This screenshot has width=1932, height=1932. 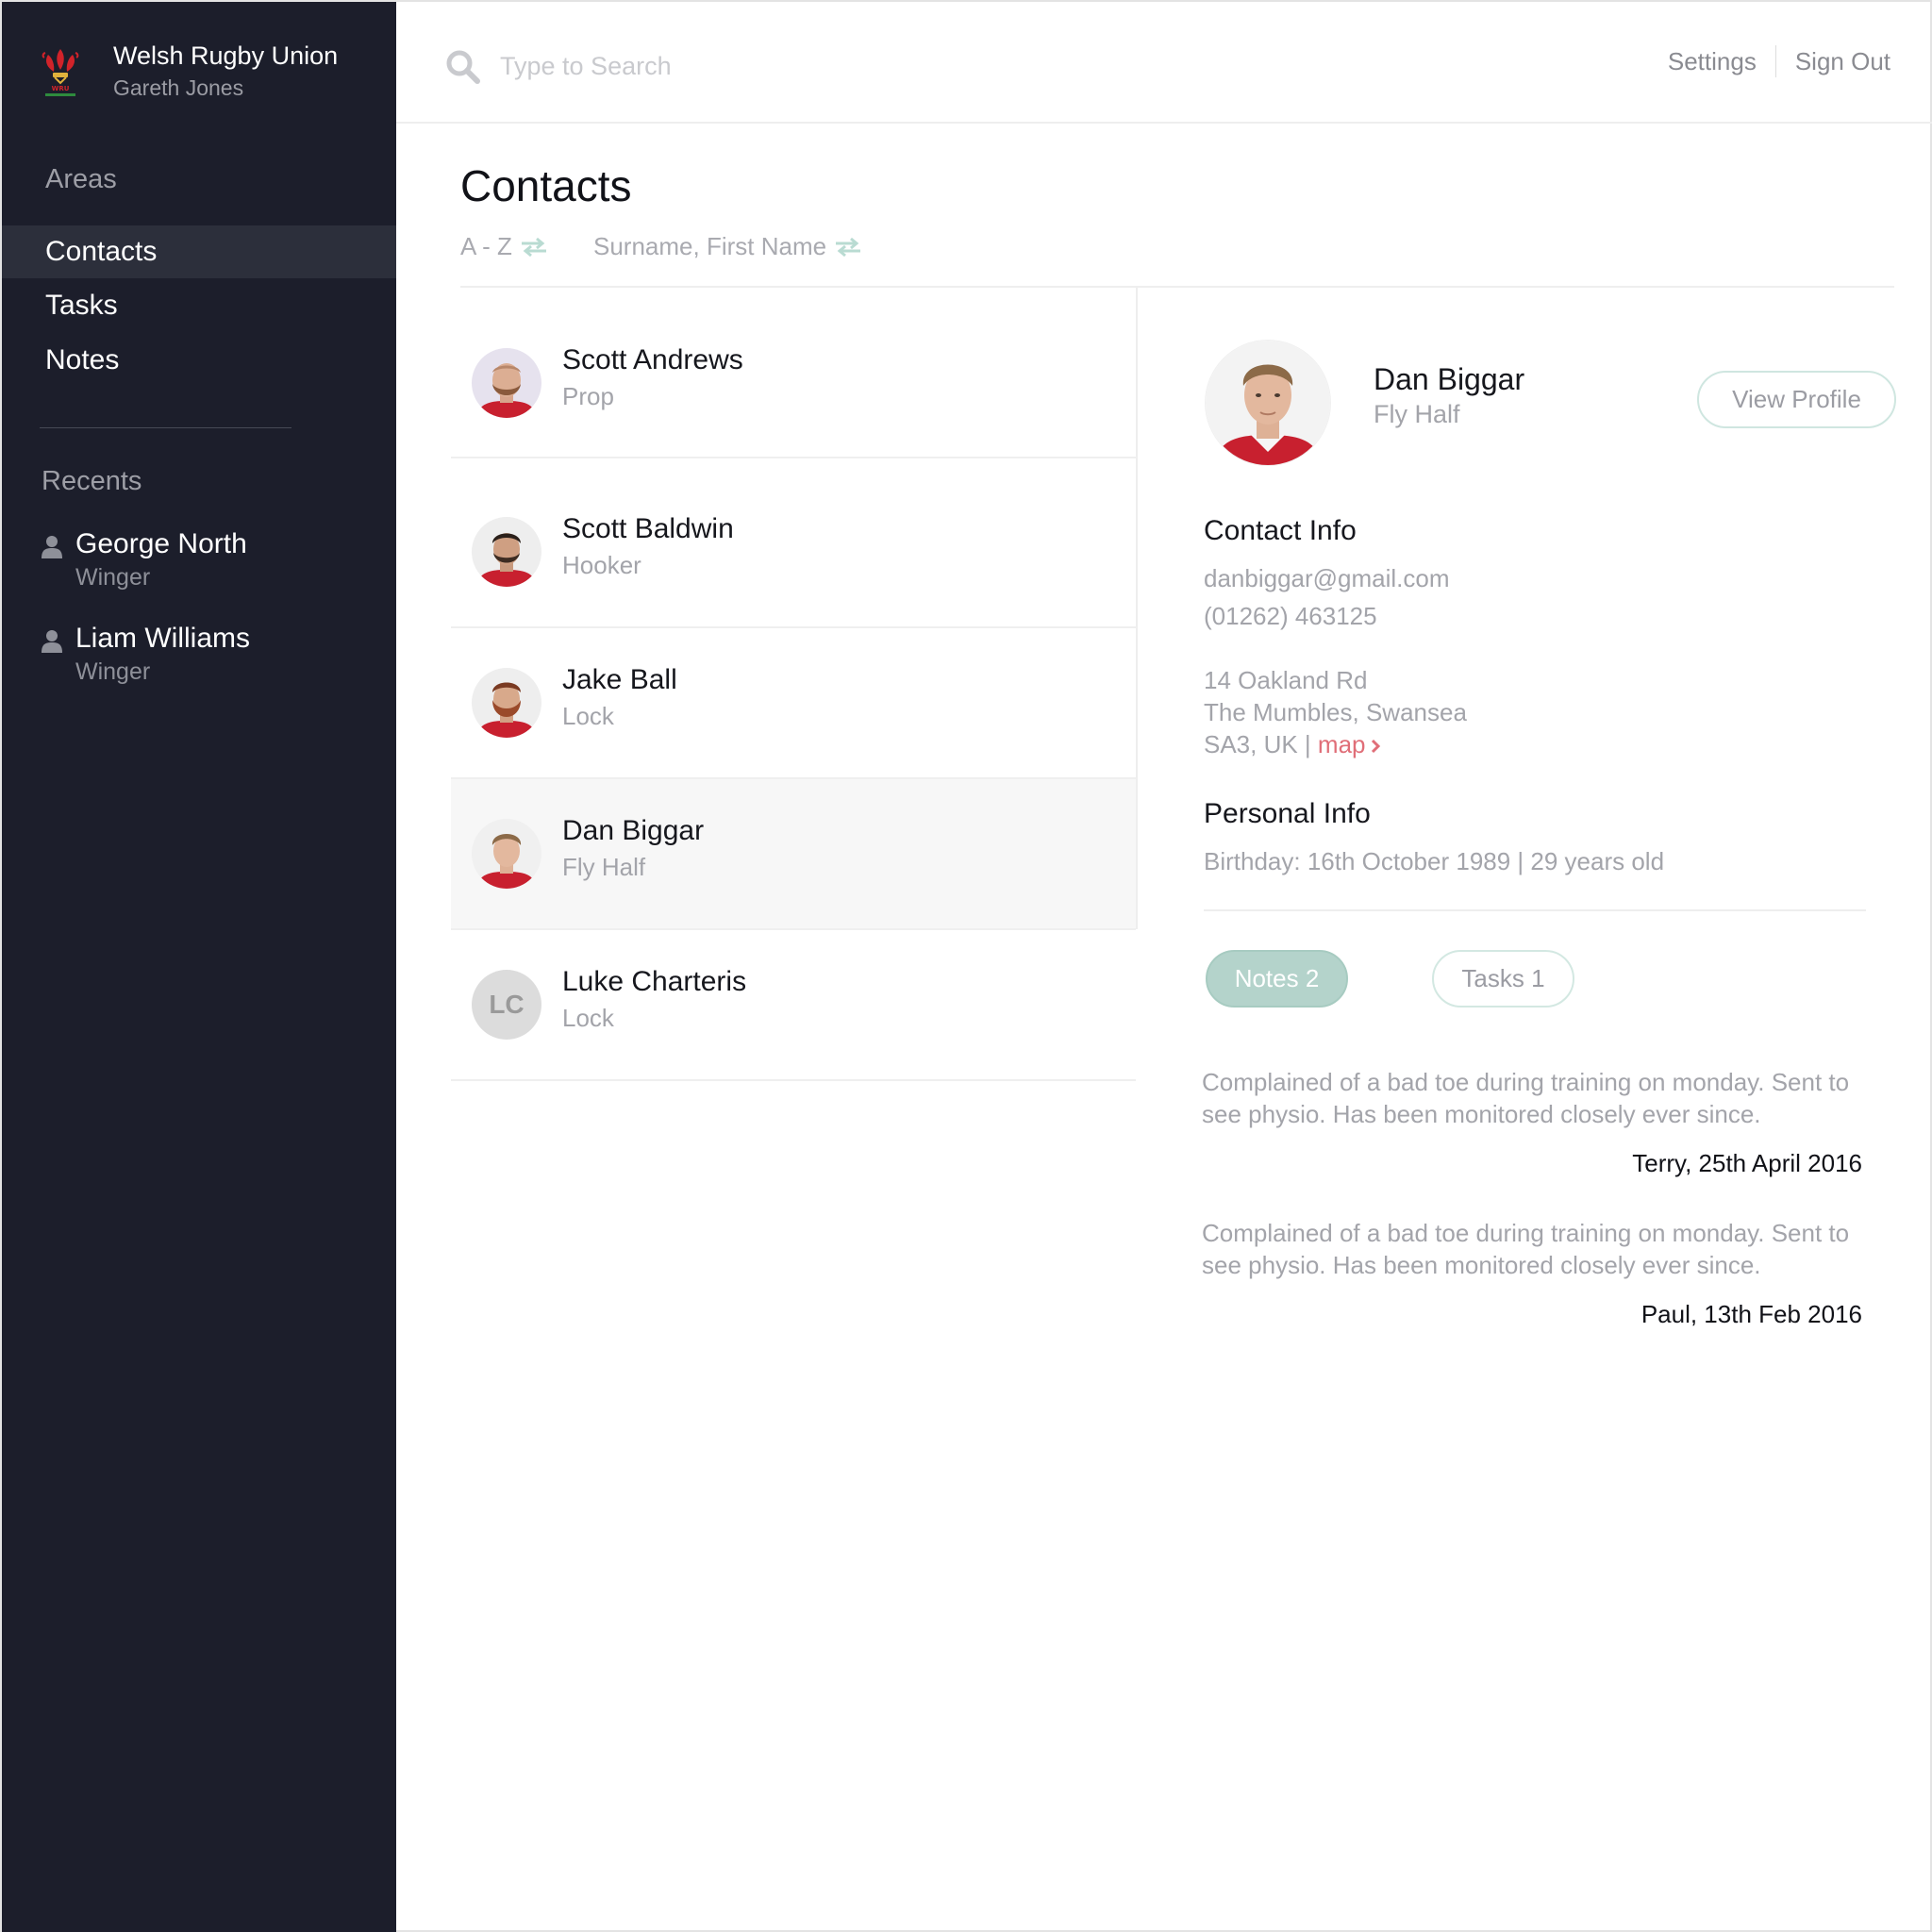 I want to click on address-line-3: SA3, UK | map, so click(x=1292, y=745).